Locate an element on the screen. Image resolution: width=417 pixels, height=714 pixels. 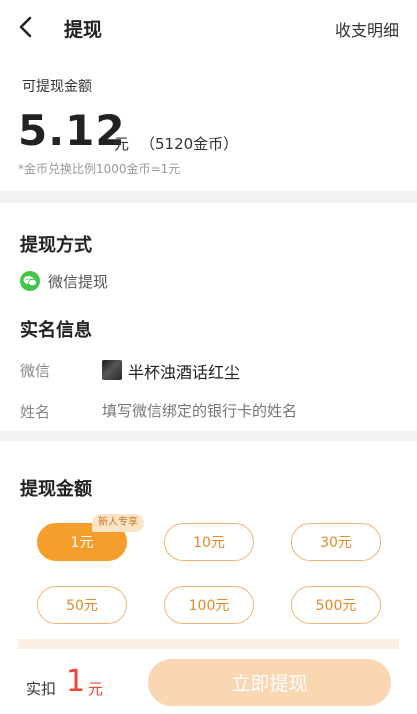
wechat-icon is located at coordinates (30, 281).